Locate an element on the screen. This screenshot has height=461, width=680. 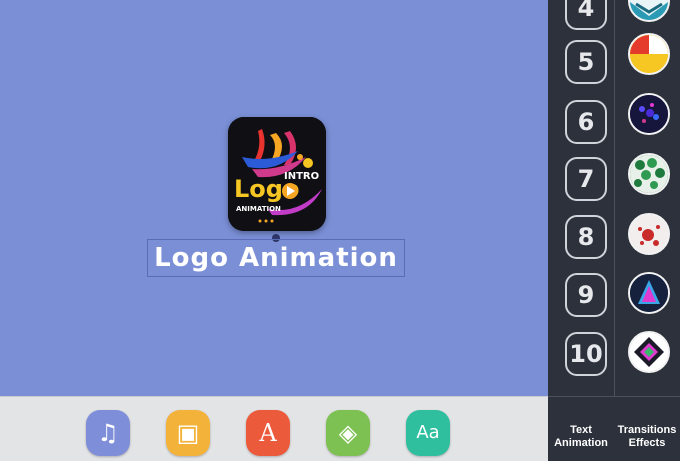
font-button: A is located at coordinates (268, 433).